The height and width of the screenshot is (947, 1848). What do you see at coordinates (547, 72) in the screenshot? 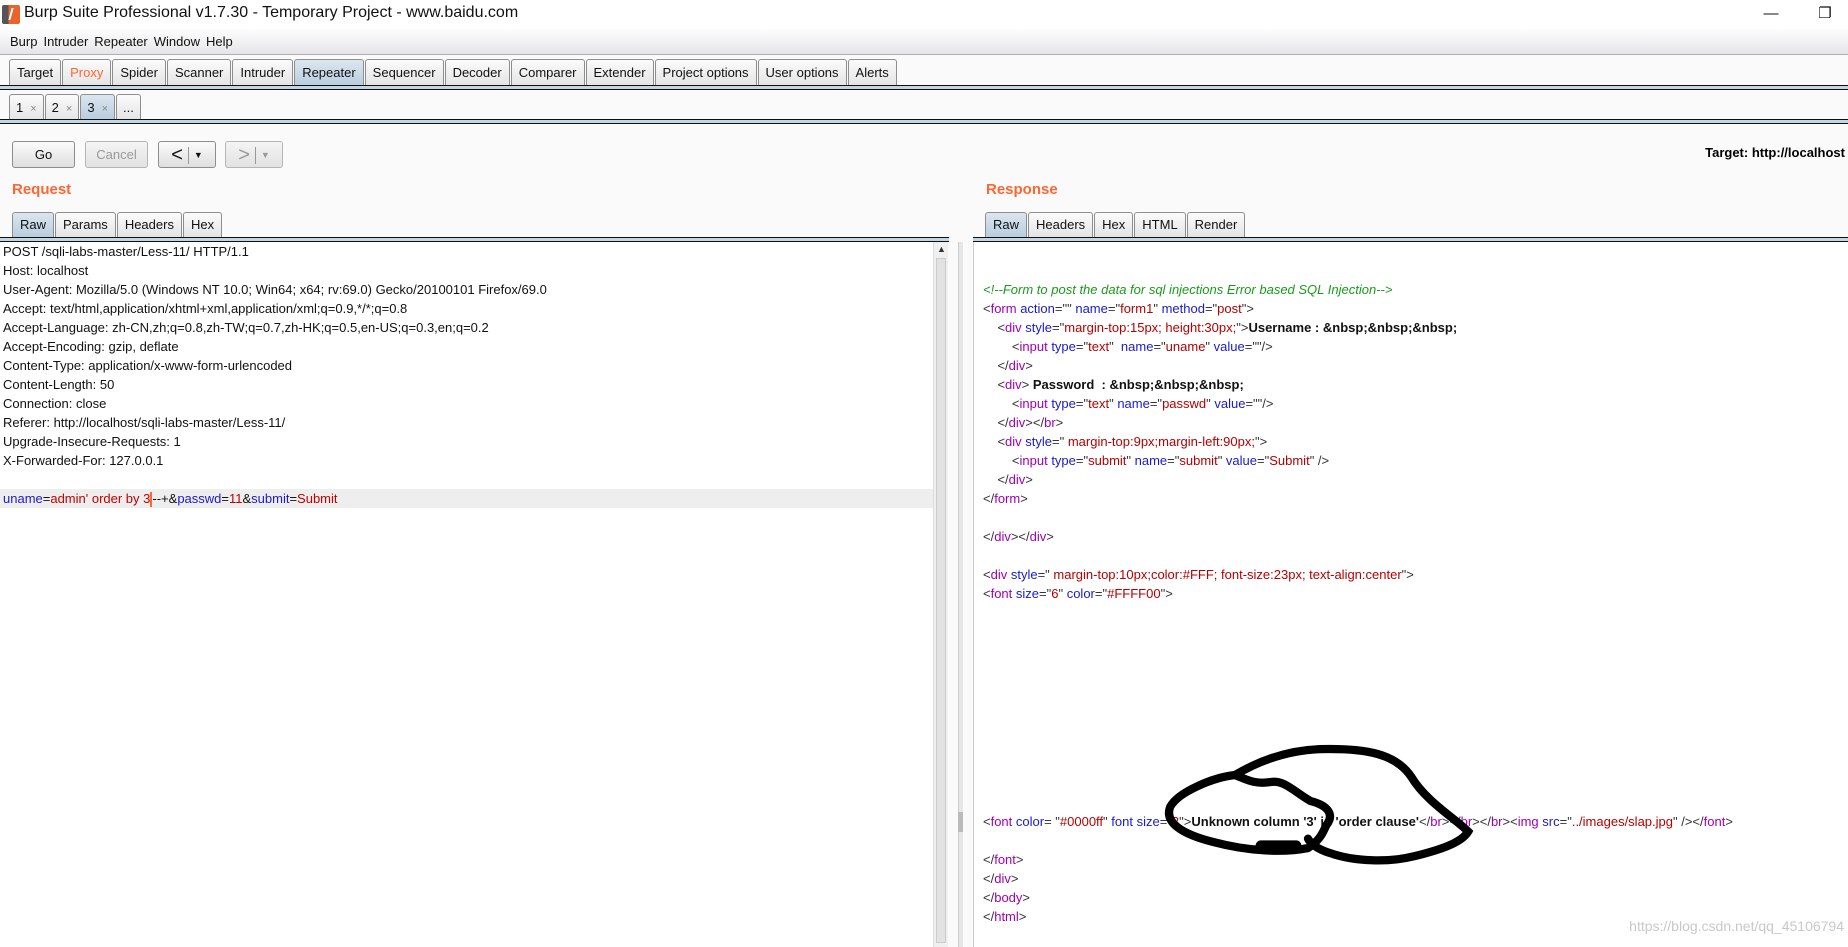
I see `tab-comparer: Comparer` at bounding box center [547, 72].